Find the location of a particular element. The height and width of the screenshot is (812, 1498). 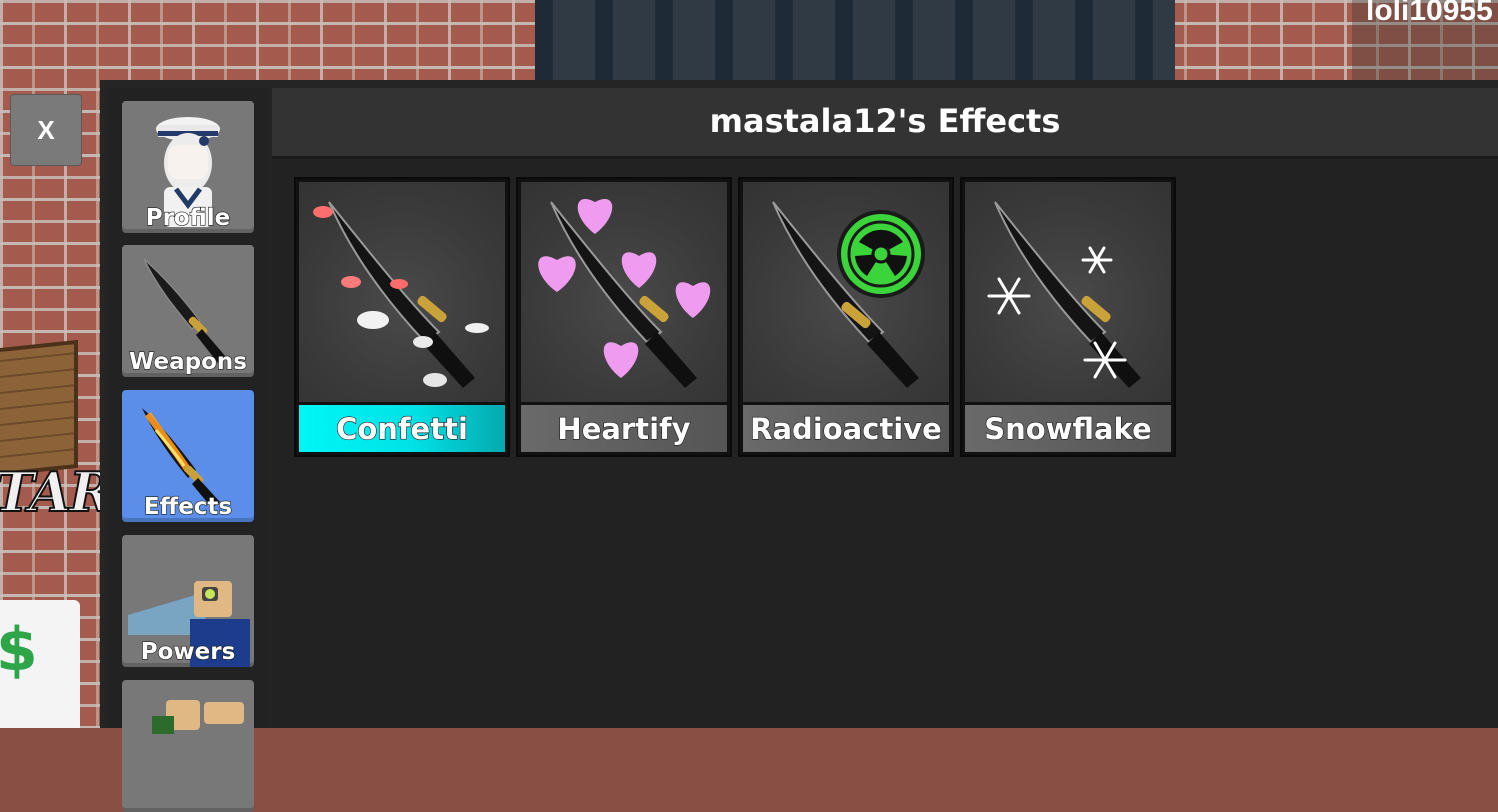

player-username: loli10955 is located at coordinates (1429, 13).